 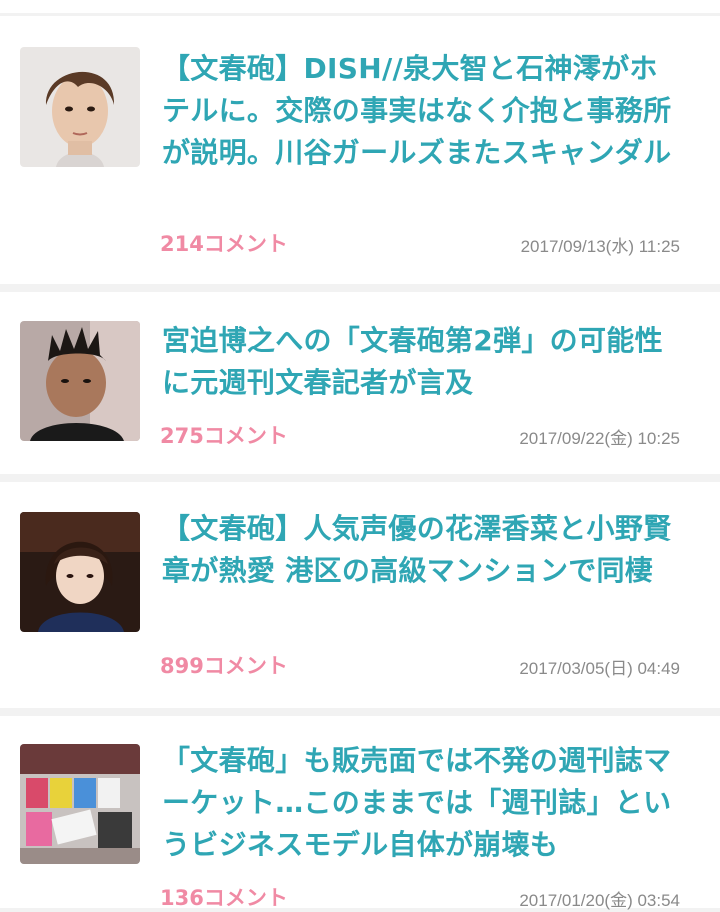 I want to click on comment-count: 275コメント, so click(x=224, y=436).